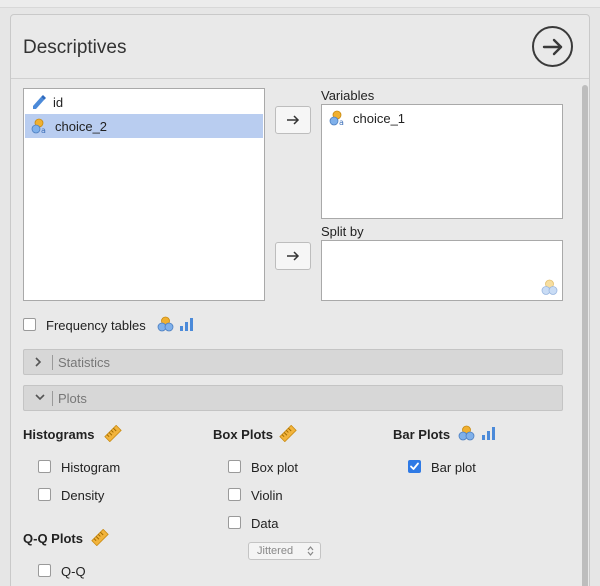  I want to click on bar-plot-label: Bar plot, so click(453, 467).